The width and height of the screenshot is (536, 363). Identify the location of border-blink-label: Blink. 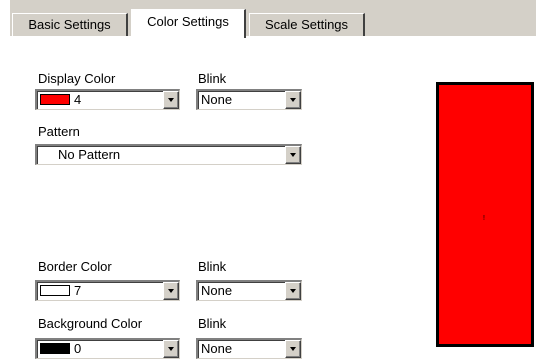
(212, 266).